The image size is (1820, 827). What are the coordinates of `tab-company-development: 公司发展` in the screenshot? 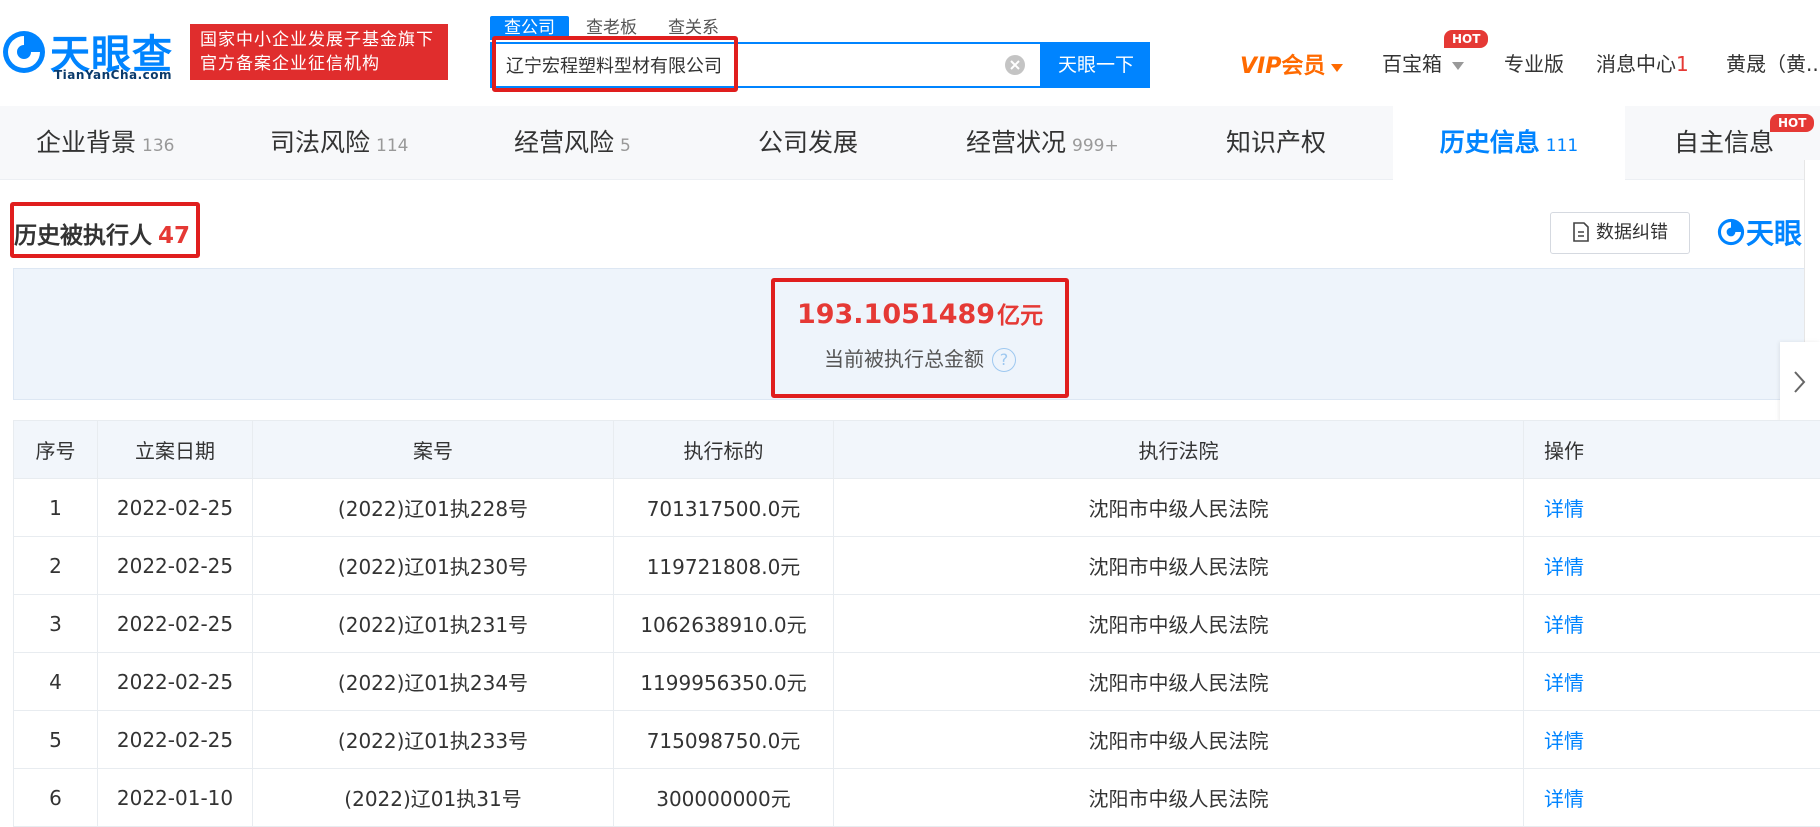 It's located at (811, 143).